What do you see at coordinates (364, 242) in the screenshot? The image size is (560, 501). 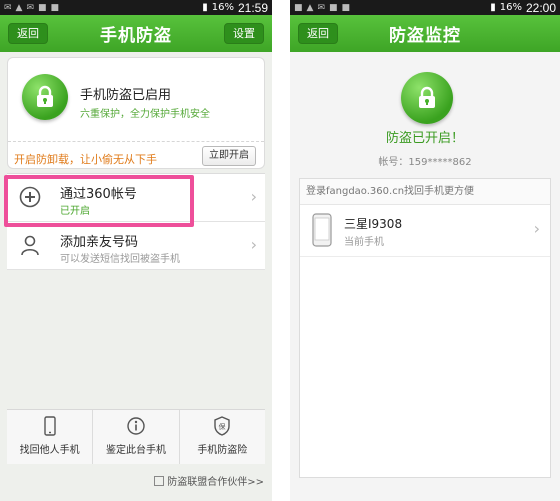 I see `device-status: 当前手机` at bounding box center [364, 242].